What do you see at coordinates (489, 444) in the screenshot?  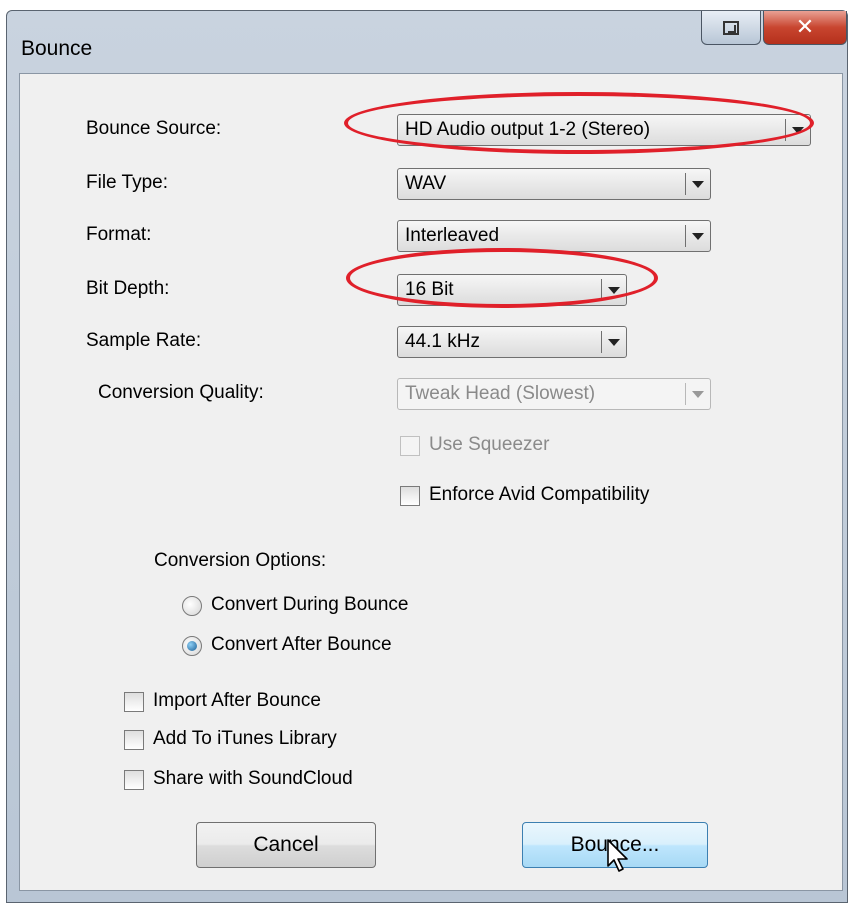 I see `use-squeezer-label: Use Squeezer` at bounding box center [489, 444].